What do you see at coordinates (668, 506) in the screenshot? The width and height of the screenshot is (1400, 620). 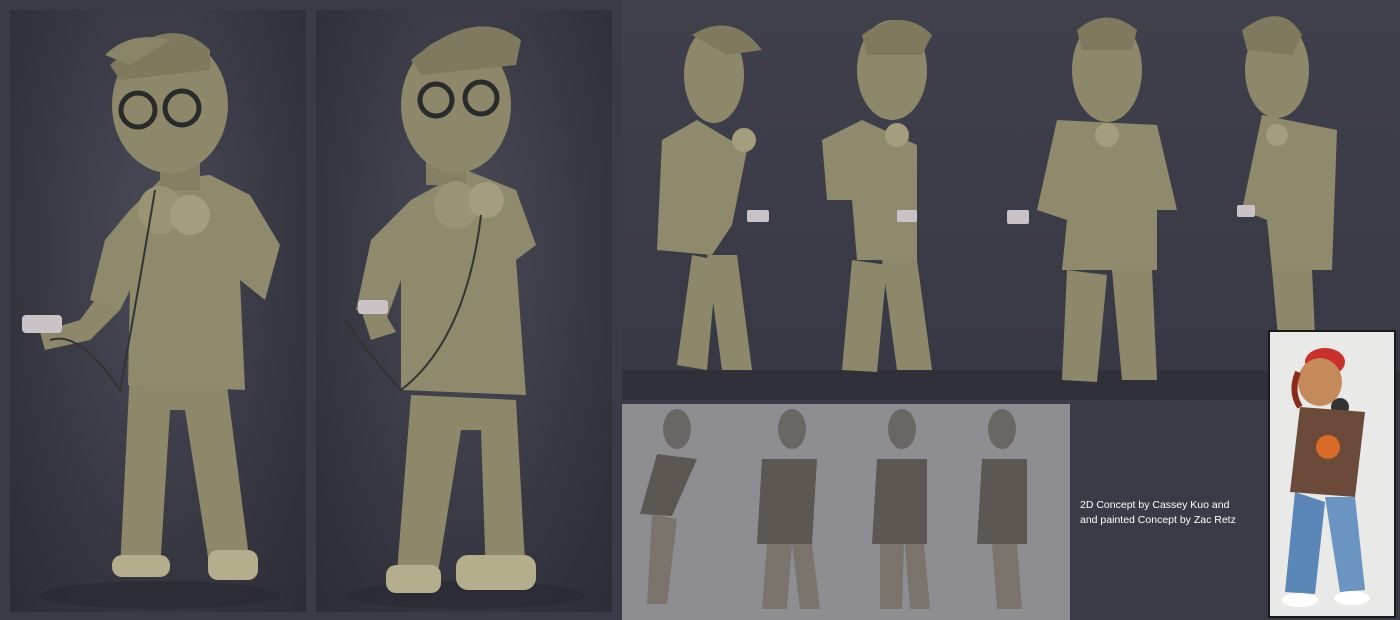 I see `grey-view-side` at bounding box center [668, 506].